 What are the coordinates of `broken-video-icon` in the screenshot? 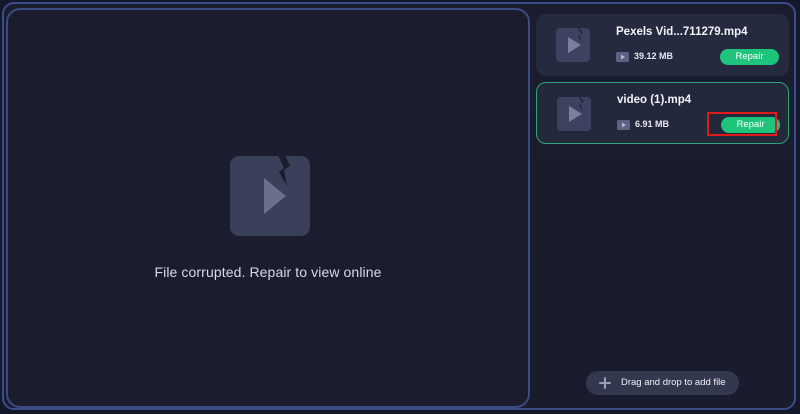 It's located at (270, 196).